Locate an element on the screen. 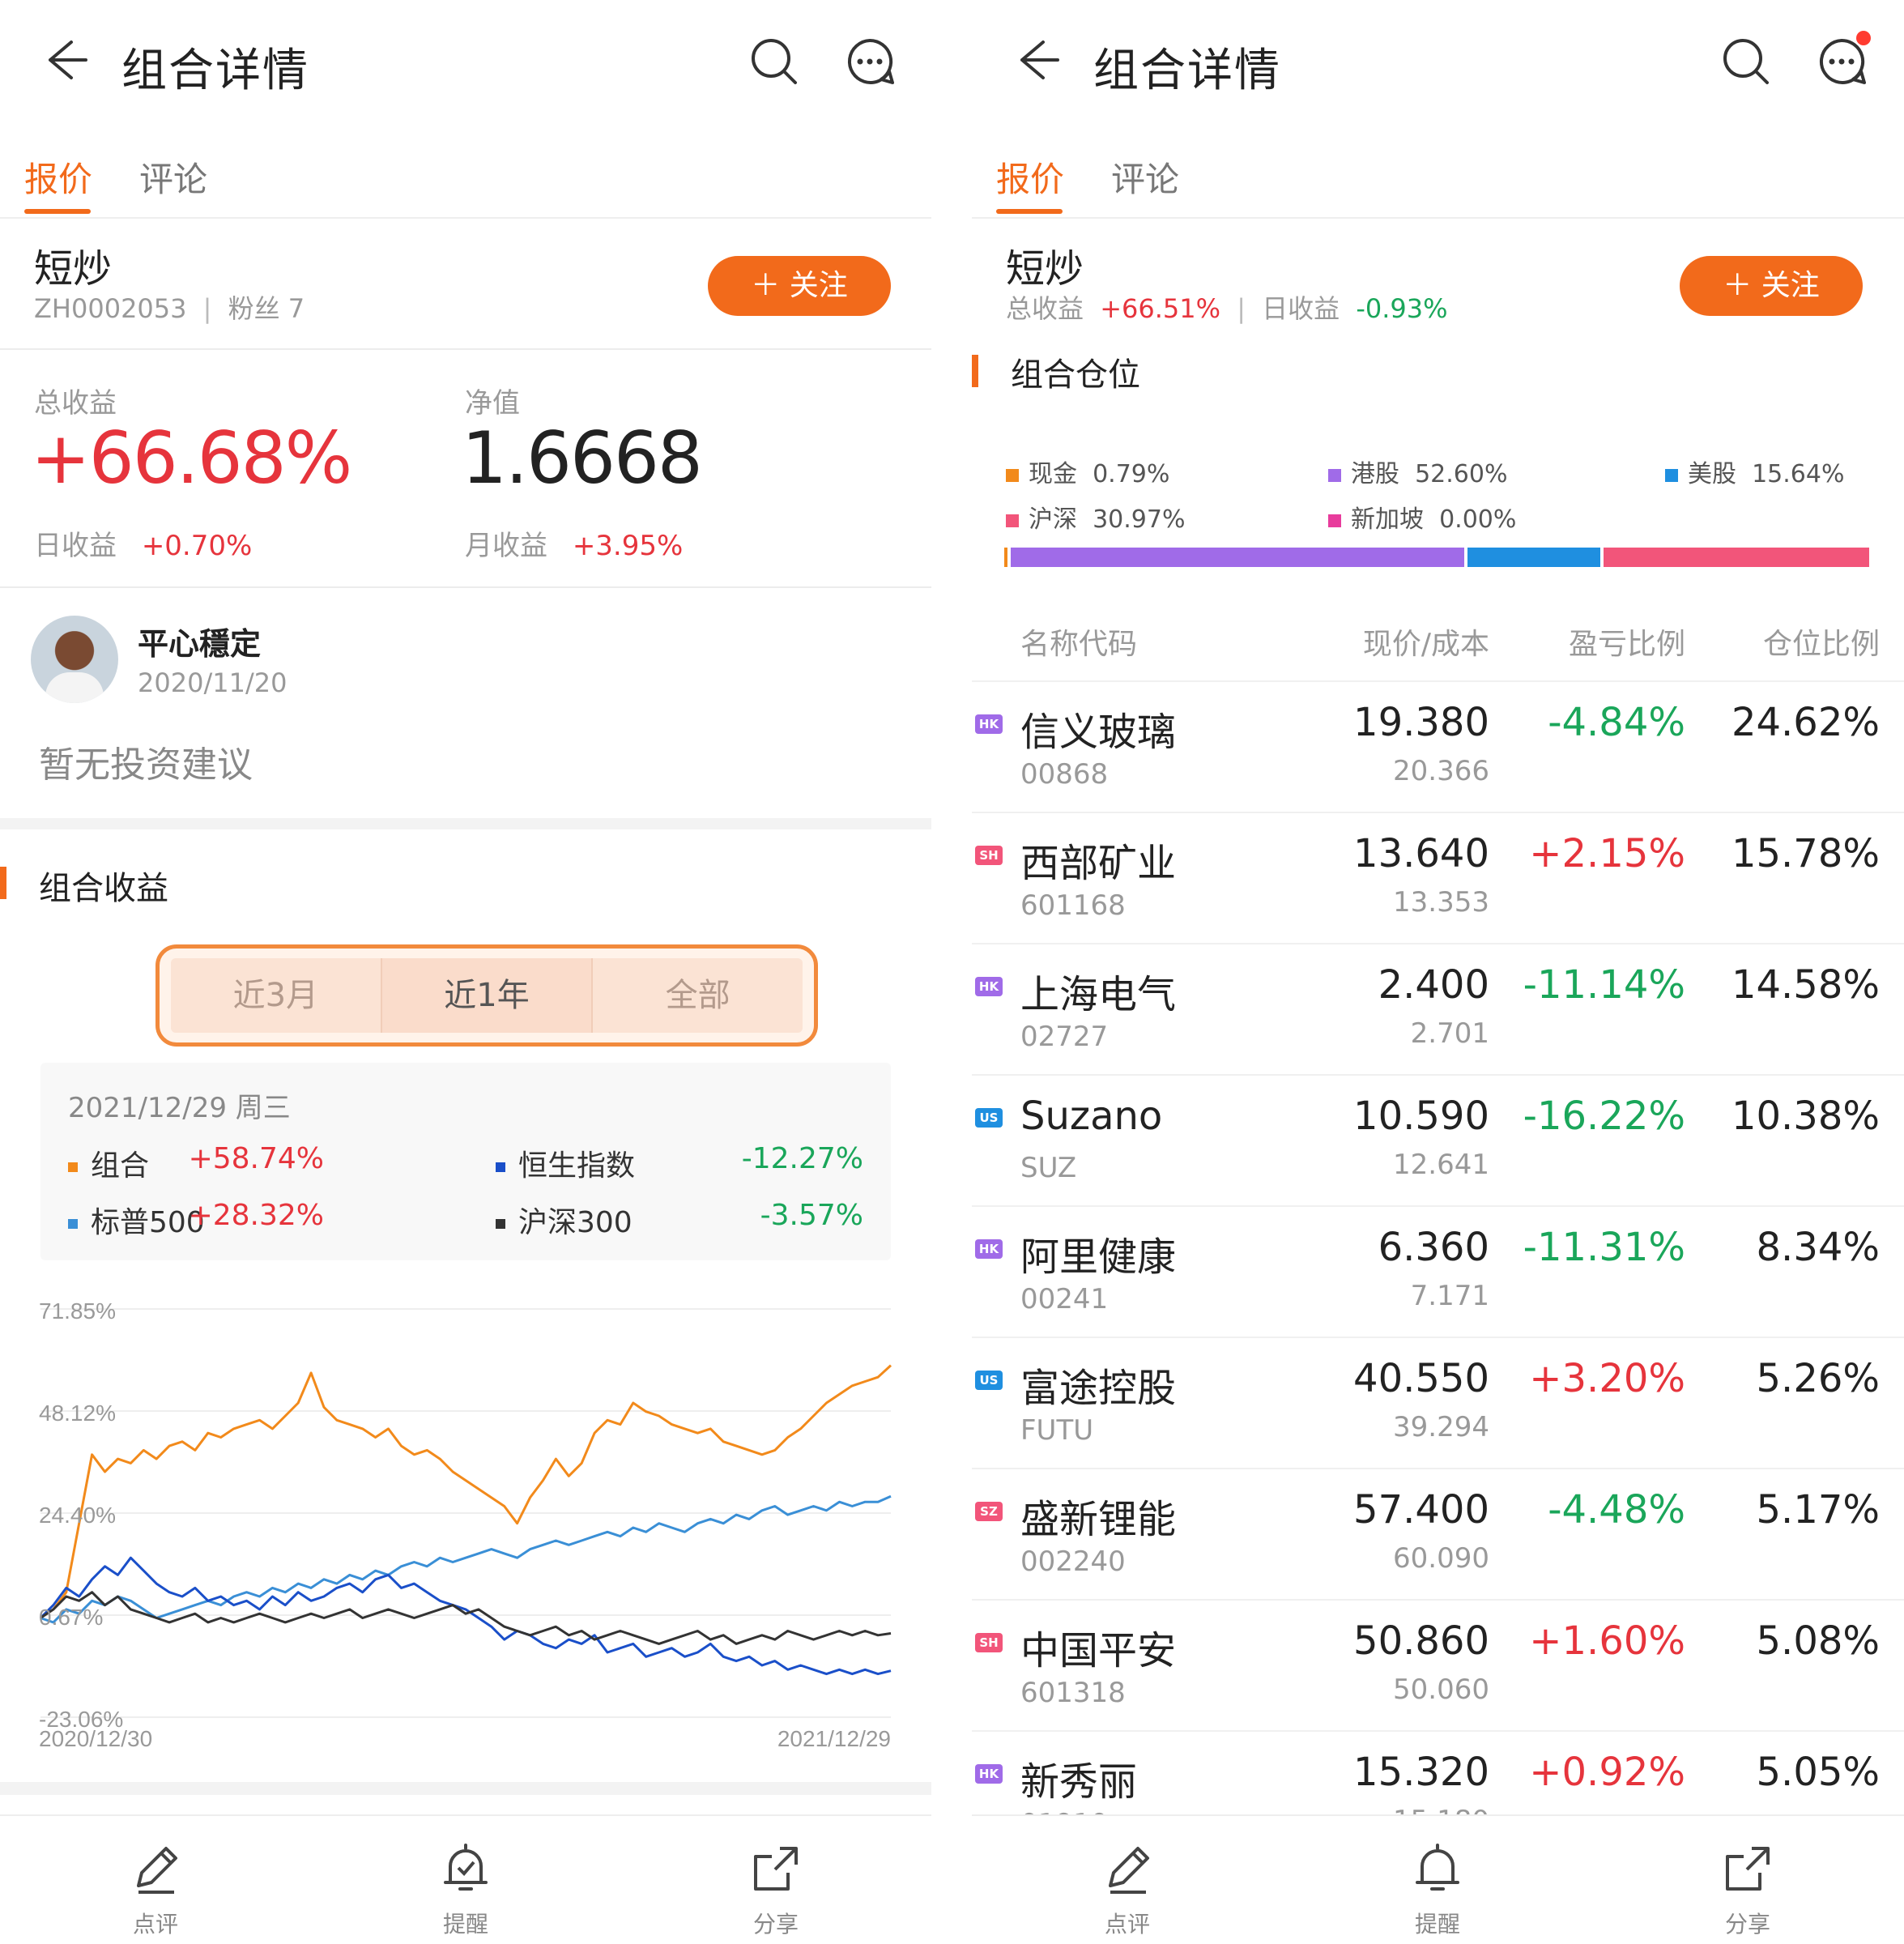  manager-name: 平心穩定 is located at coordinates (199, 641).